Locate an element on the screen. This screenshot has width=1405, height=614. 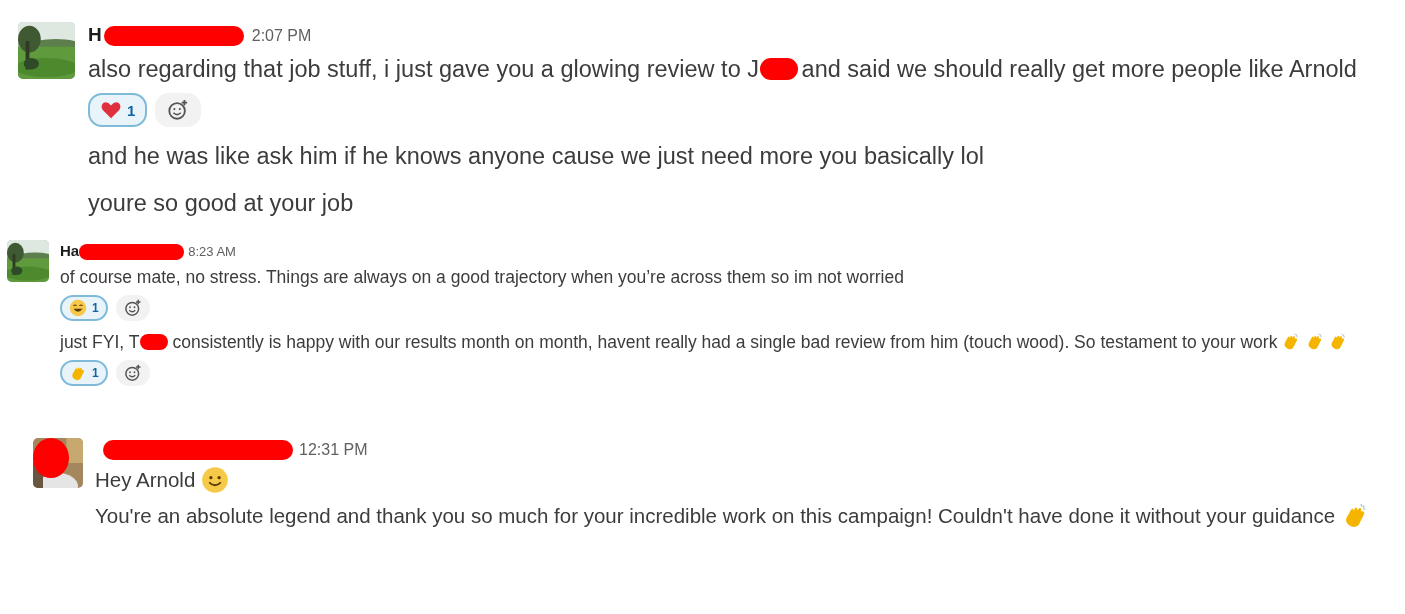
message-text: and said we should really get more people like Arnold is located at coordinates (1079, 69).